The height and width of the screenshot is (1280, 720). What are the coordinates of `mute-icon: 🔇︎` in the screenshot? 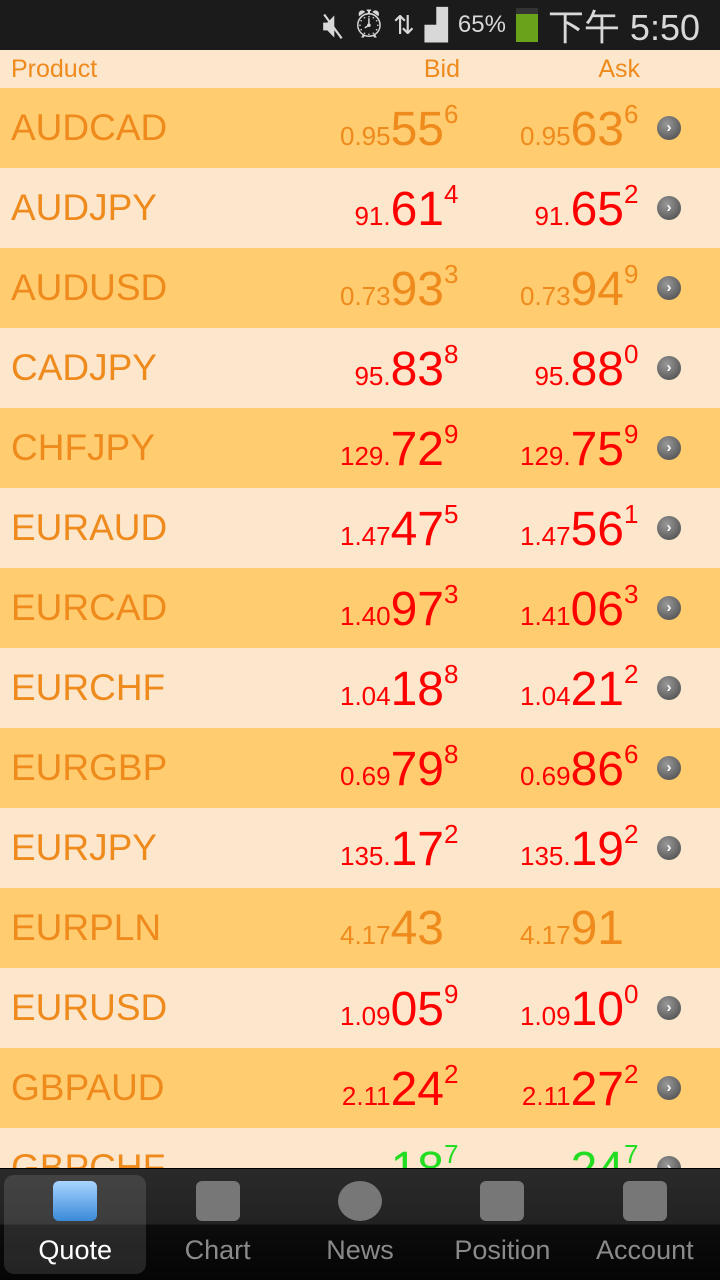 It's located at (333, 24).